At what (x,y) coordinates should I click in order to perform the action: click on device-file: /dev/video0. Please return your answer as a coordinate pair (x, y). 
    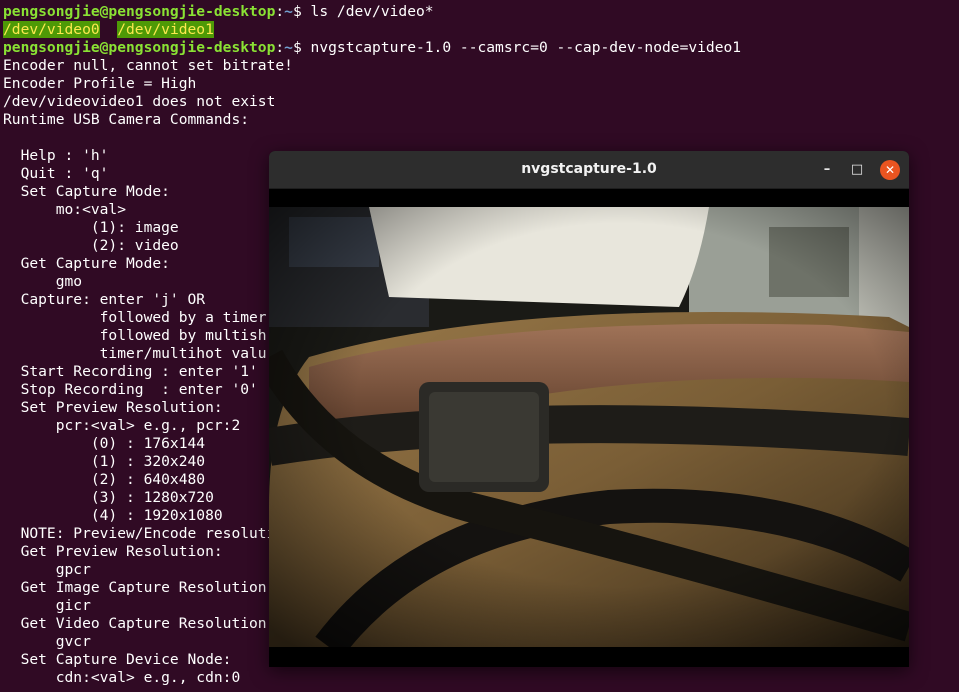
    Looking at the image, I should click on (51, 29).